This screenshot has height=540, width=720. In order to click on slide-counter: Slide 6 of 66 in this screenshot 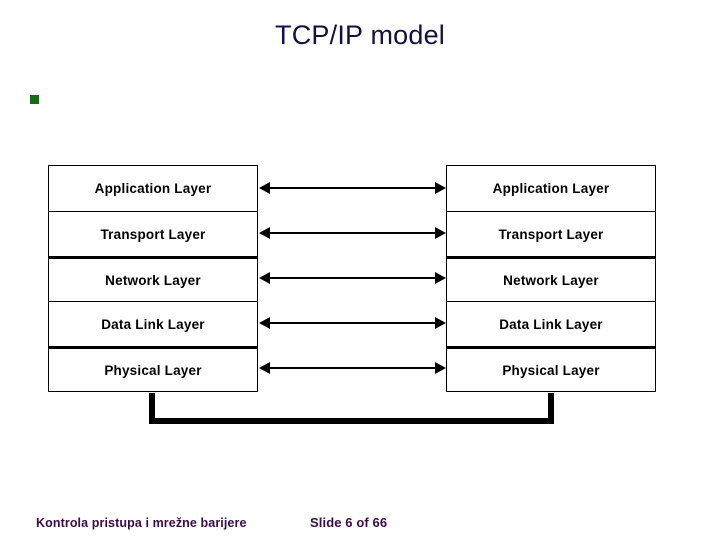, I will do `click(349, 522)`.